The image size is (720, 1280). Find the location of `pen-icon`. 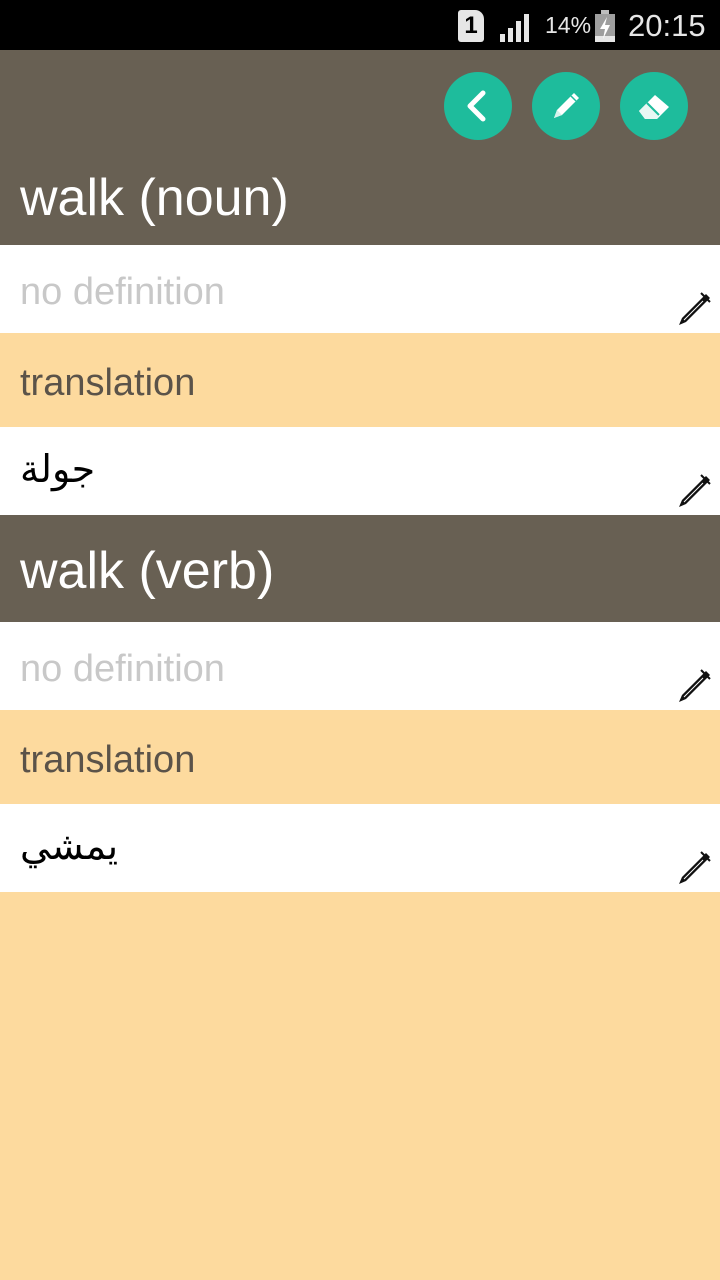

pen-icon is located at coordinates (566, 105).